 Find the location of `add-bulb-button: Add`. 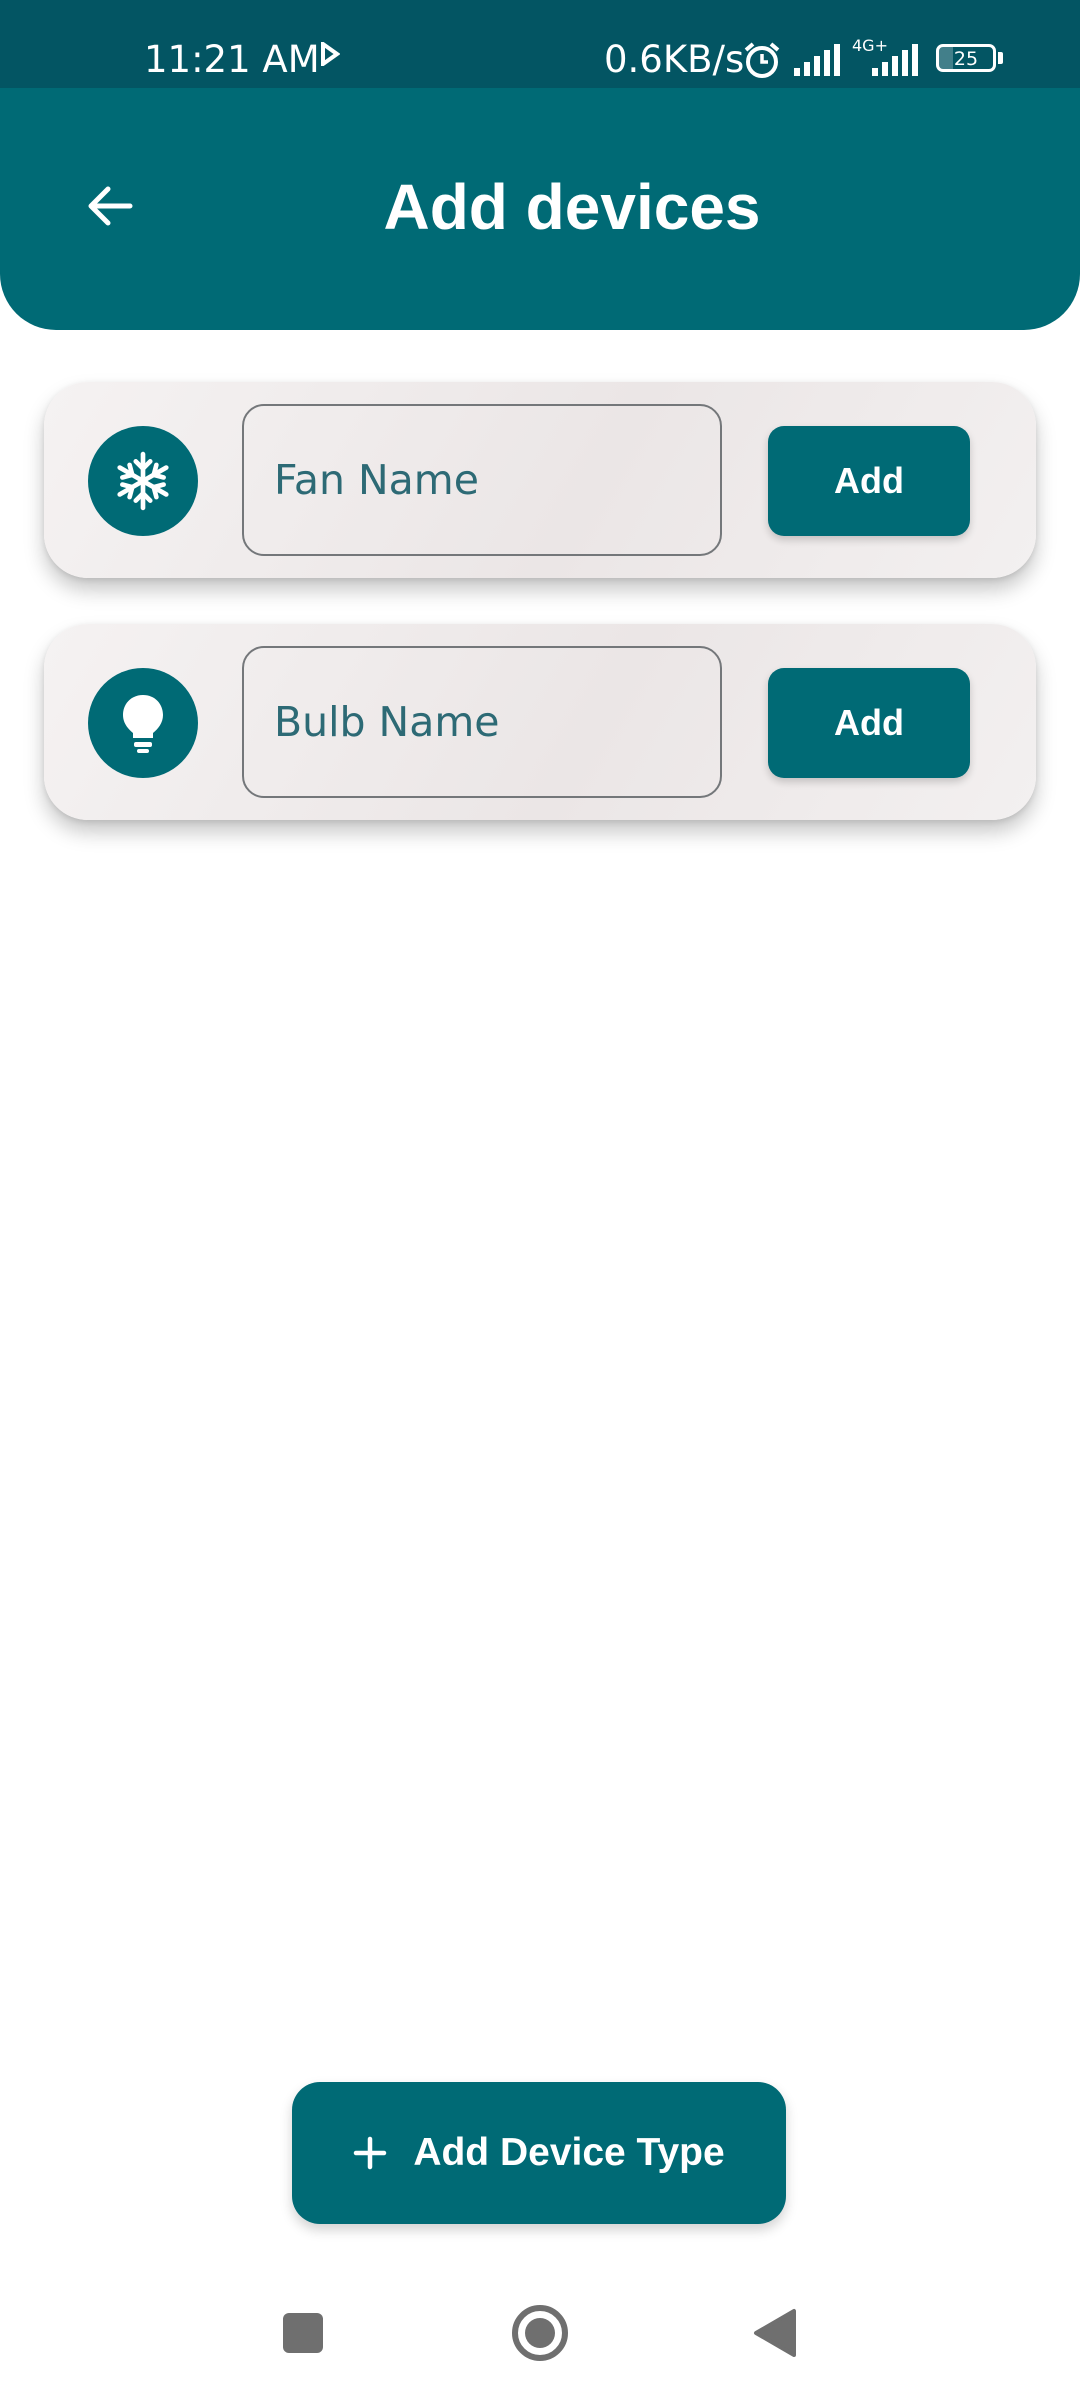

add-bulb-button: Add is located at coordinates (869, 723).